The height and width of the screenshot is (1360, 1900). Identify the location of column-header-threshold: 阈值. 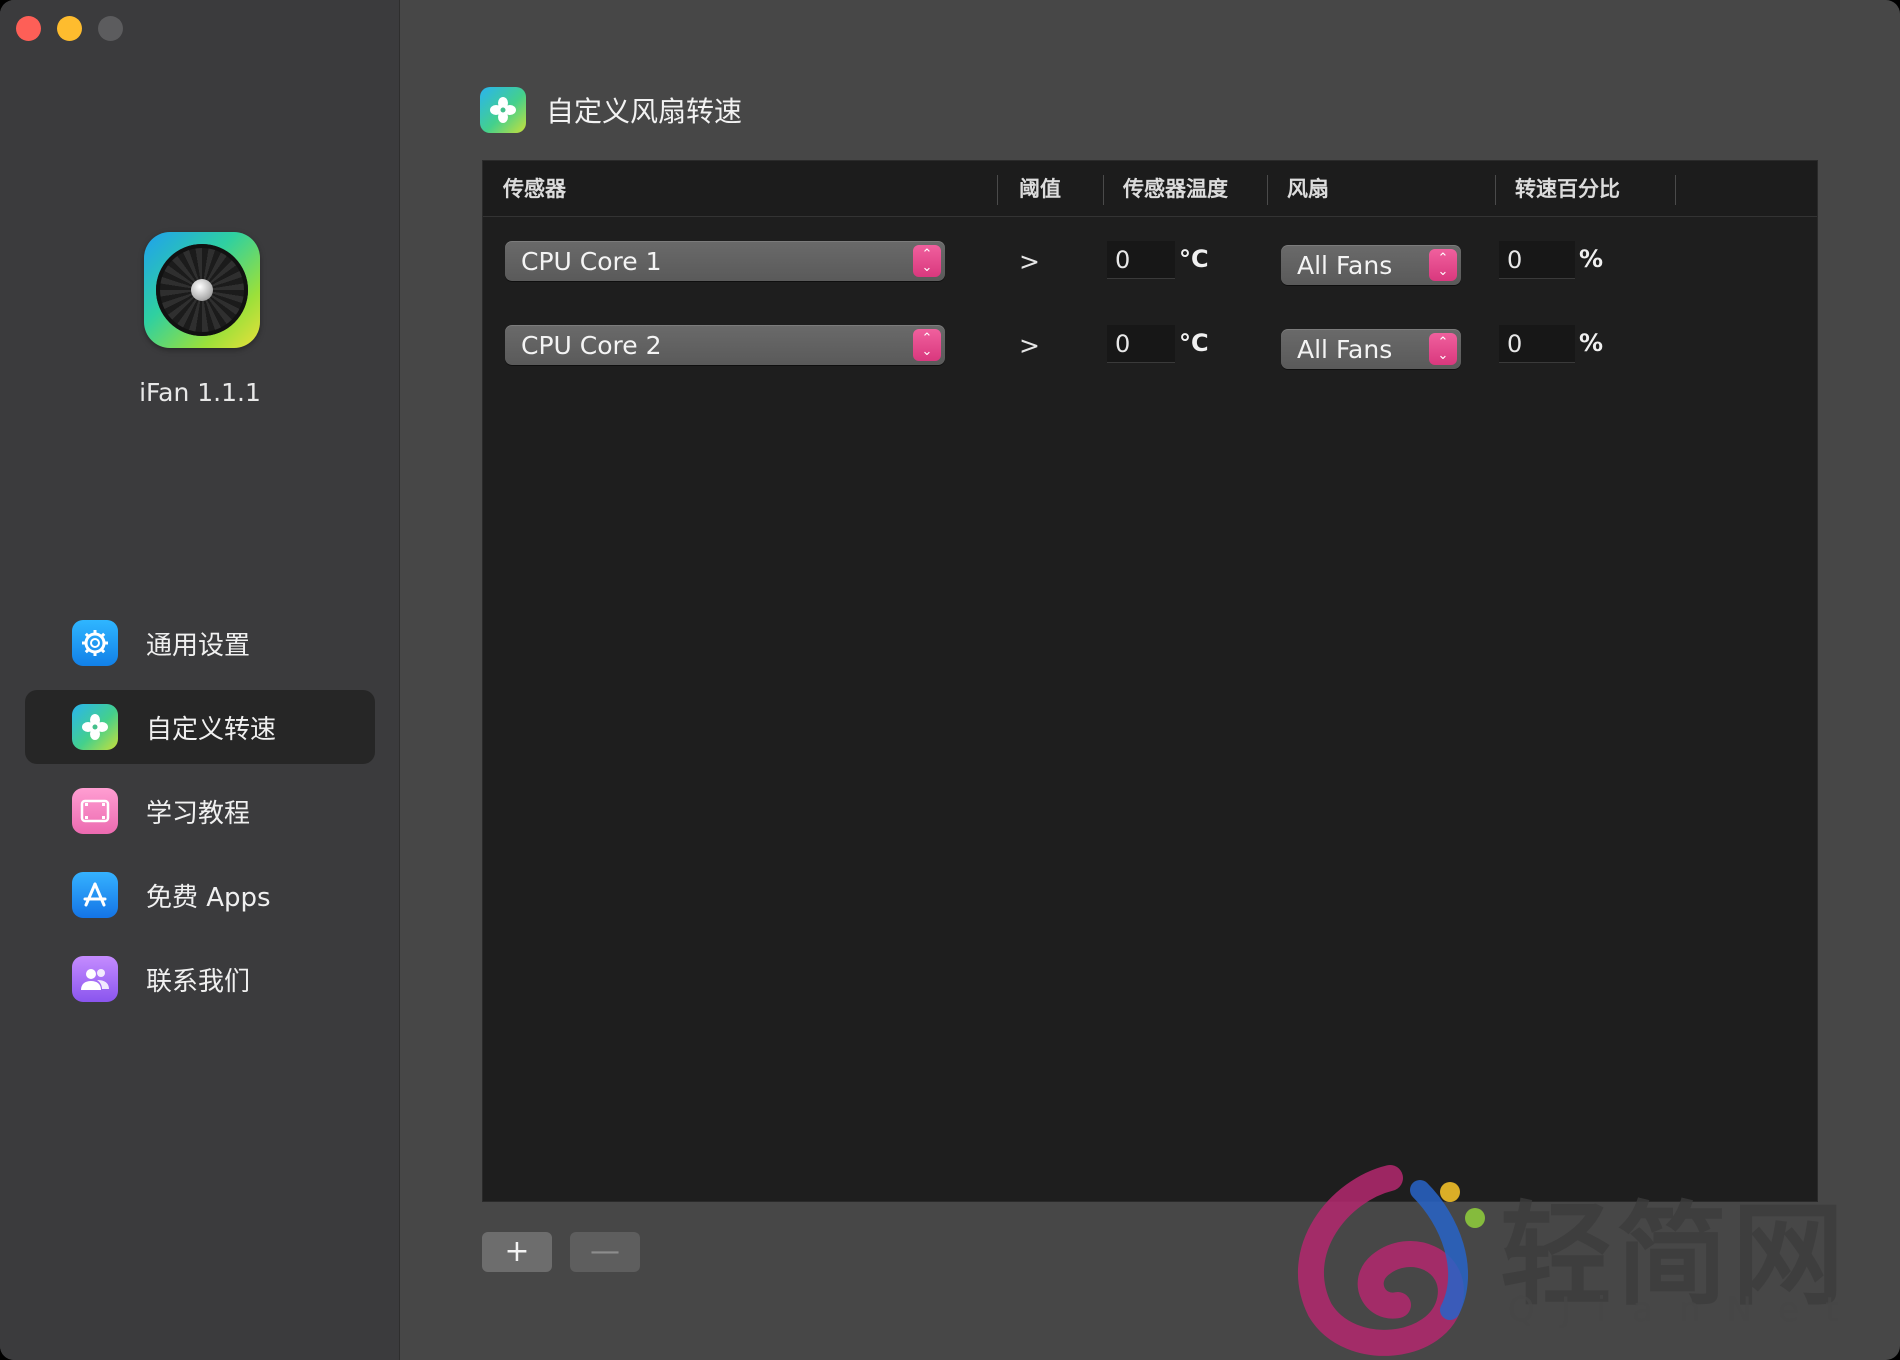
(1034, 189).